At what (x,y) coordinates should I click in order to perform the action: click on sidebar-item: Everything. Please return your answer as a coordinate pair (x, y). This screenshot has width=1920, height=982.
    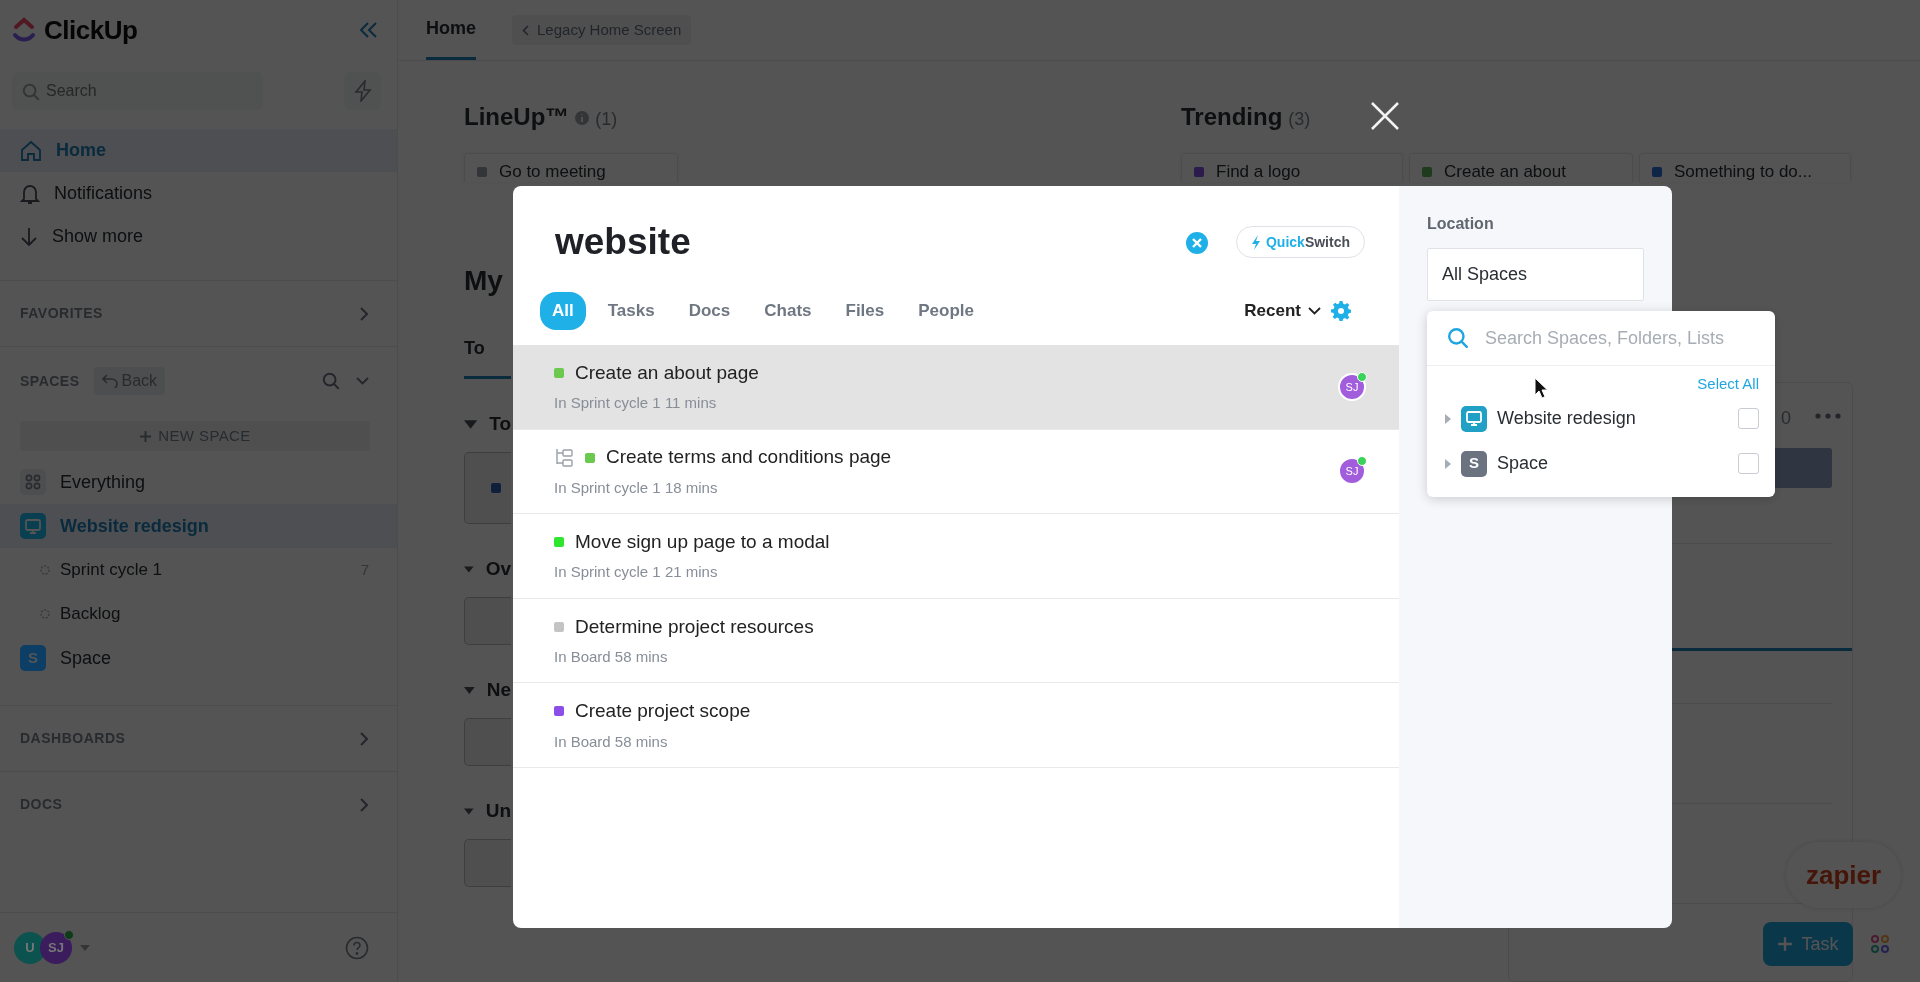
    Looking at the image, I should click on (198, 482).